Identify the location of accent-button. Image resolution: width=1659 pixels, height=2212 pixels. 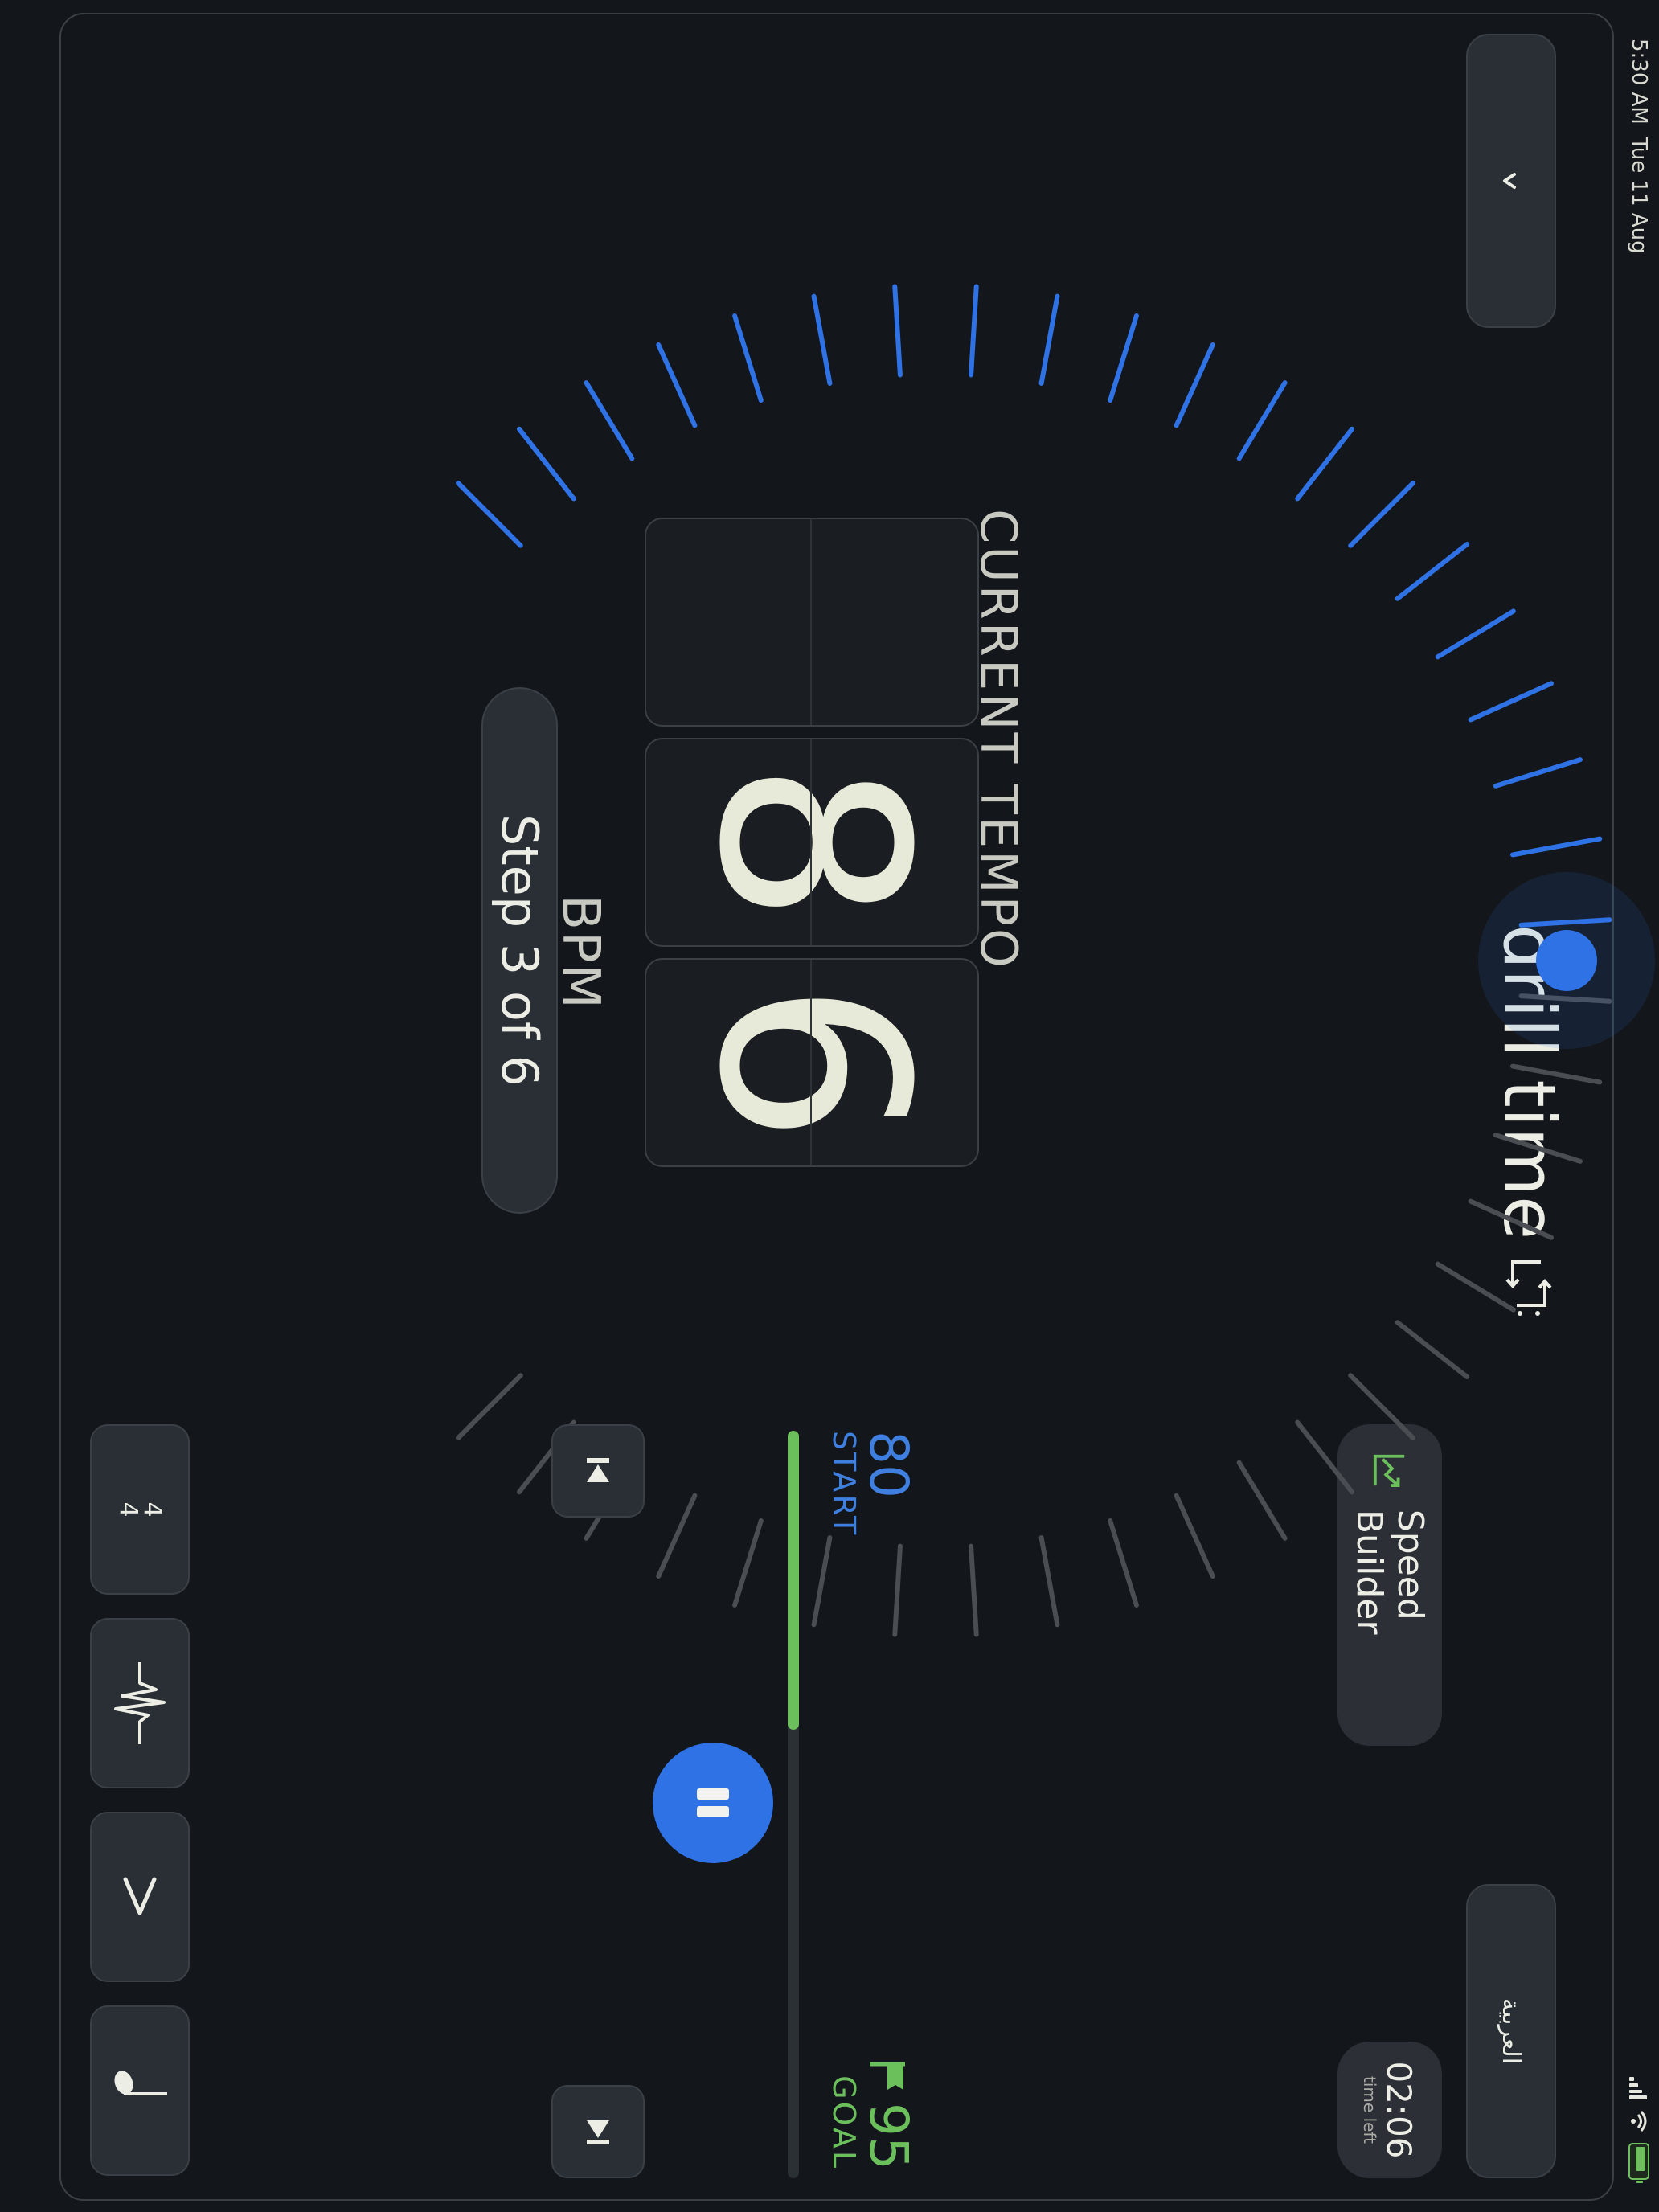
(140, 1897).